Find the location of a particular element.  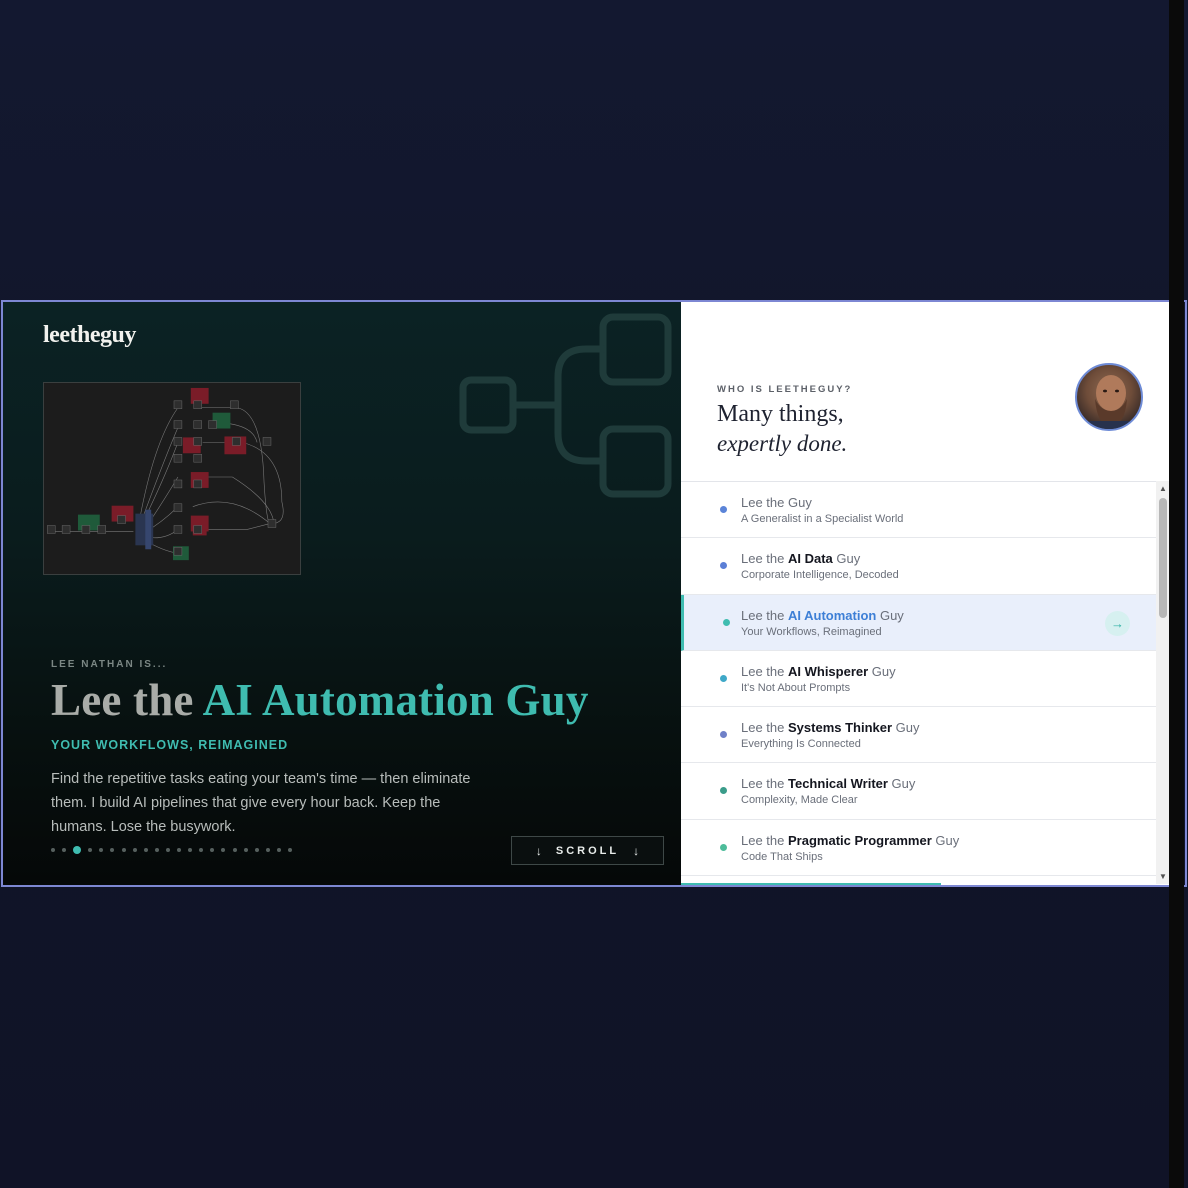

panel-eyebrow: WHO IS LEETHEGUY? is located at coordinates (785, 389).